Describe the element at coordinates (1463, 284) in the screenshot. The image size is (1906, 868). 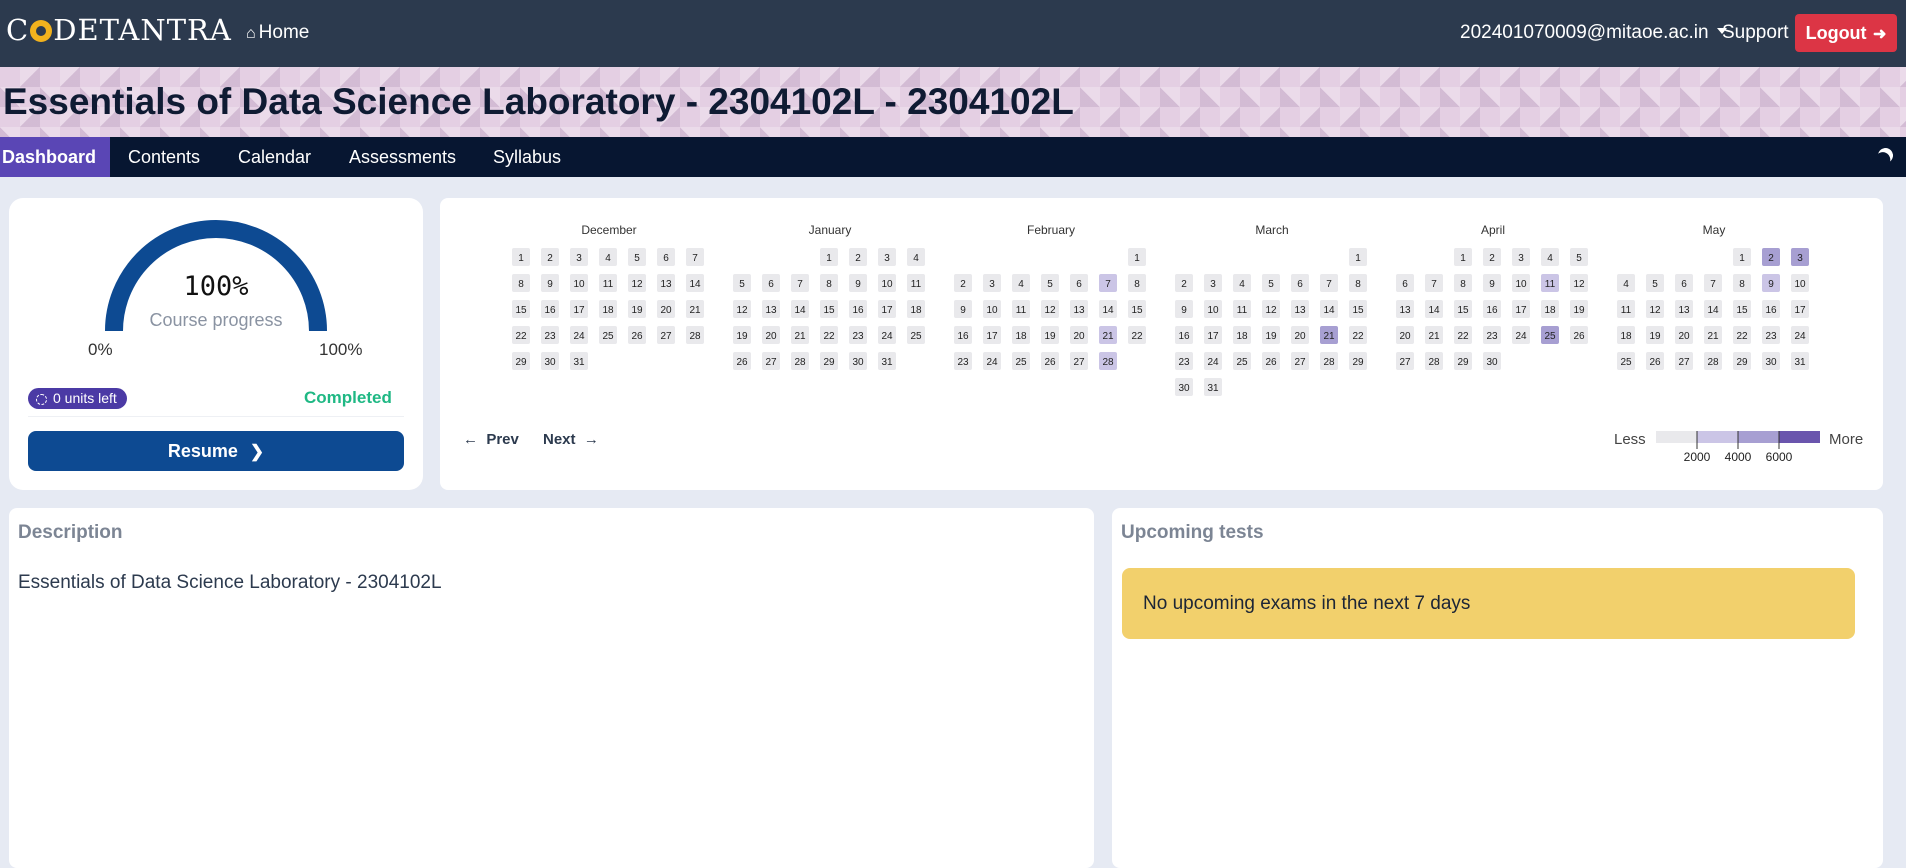
I see `heatmap-day-label: 8` at that location.